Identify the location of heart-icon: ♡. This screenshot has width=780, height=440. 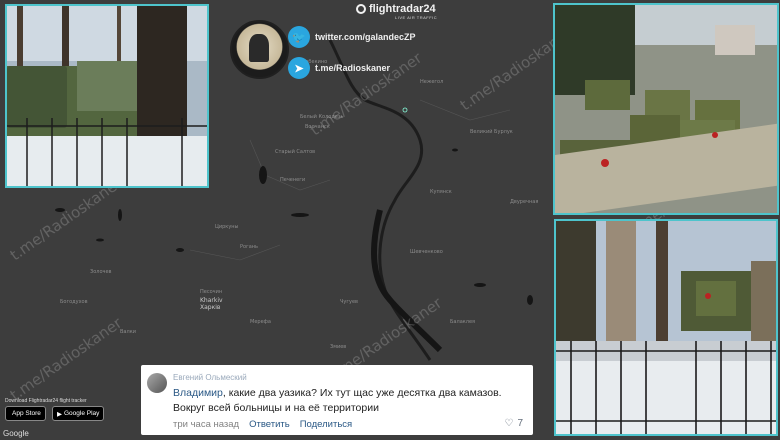
(509, 423).